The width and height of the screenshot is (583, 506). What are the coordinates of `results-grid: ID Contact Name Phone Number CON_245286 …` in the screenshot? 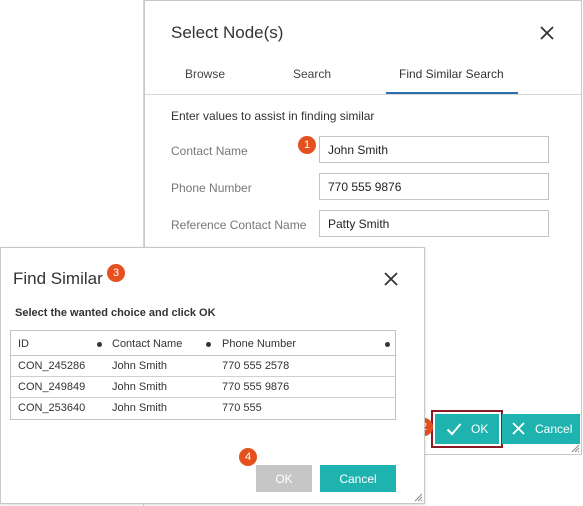 It's located at (203, 375).